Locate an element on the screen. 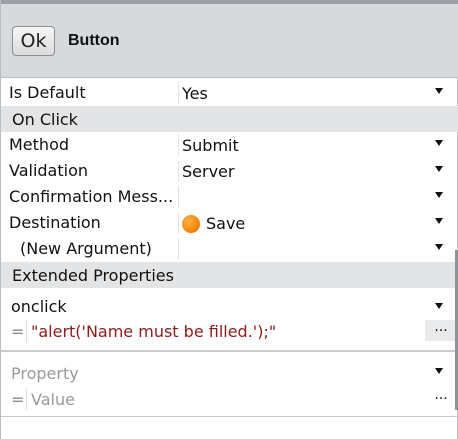  row-validation: Validation Server is located at coordinates (229, 171).